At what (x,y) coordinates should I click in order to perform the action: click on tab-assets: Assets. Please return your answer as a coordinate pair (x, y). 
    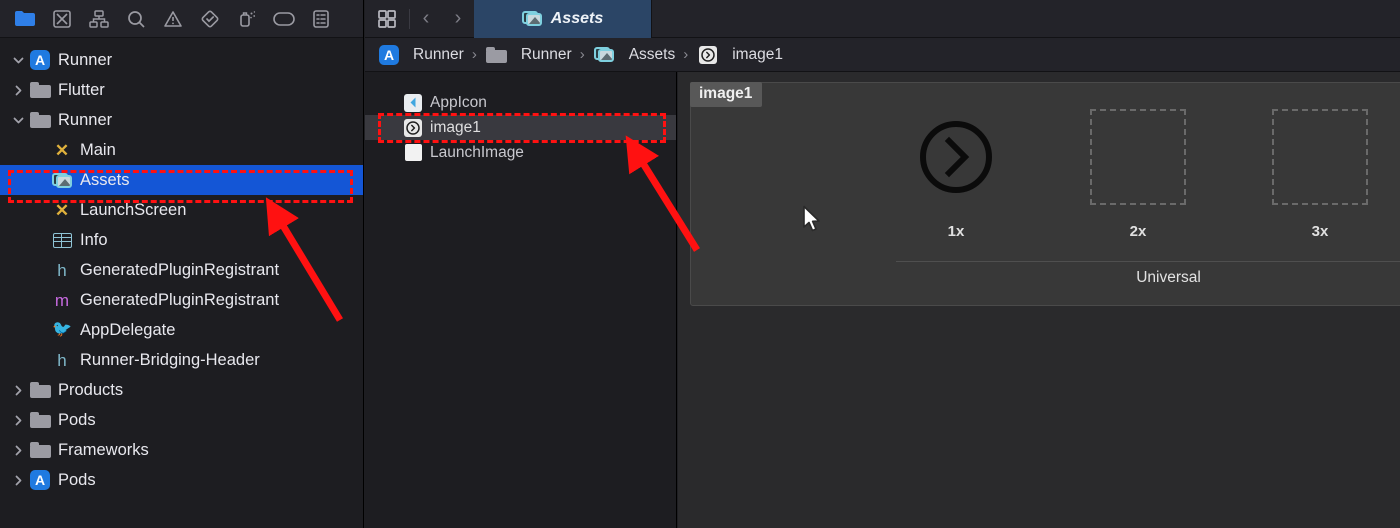
    Looking at the image, I should click on (563, 19).